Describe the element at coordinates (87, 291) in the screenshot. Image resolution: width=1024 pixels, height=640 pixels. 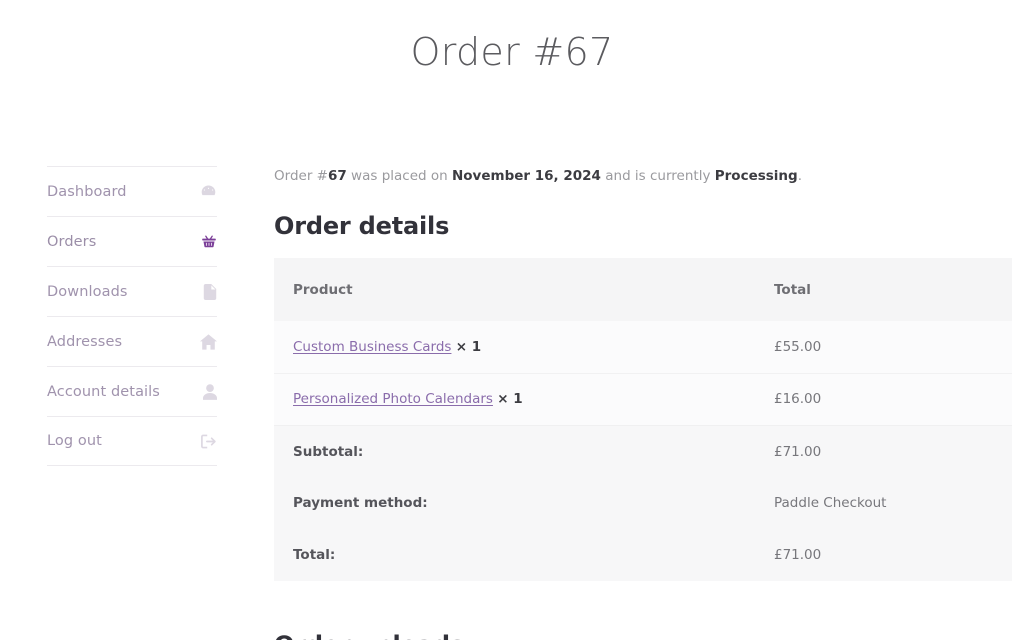
I see `sidebar-item-label: Downloads` at that location.